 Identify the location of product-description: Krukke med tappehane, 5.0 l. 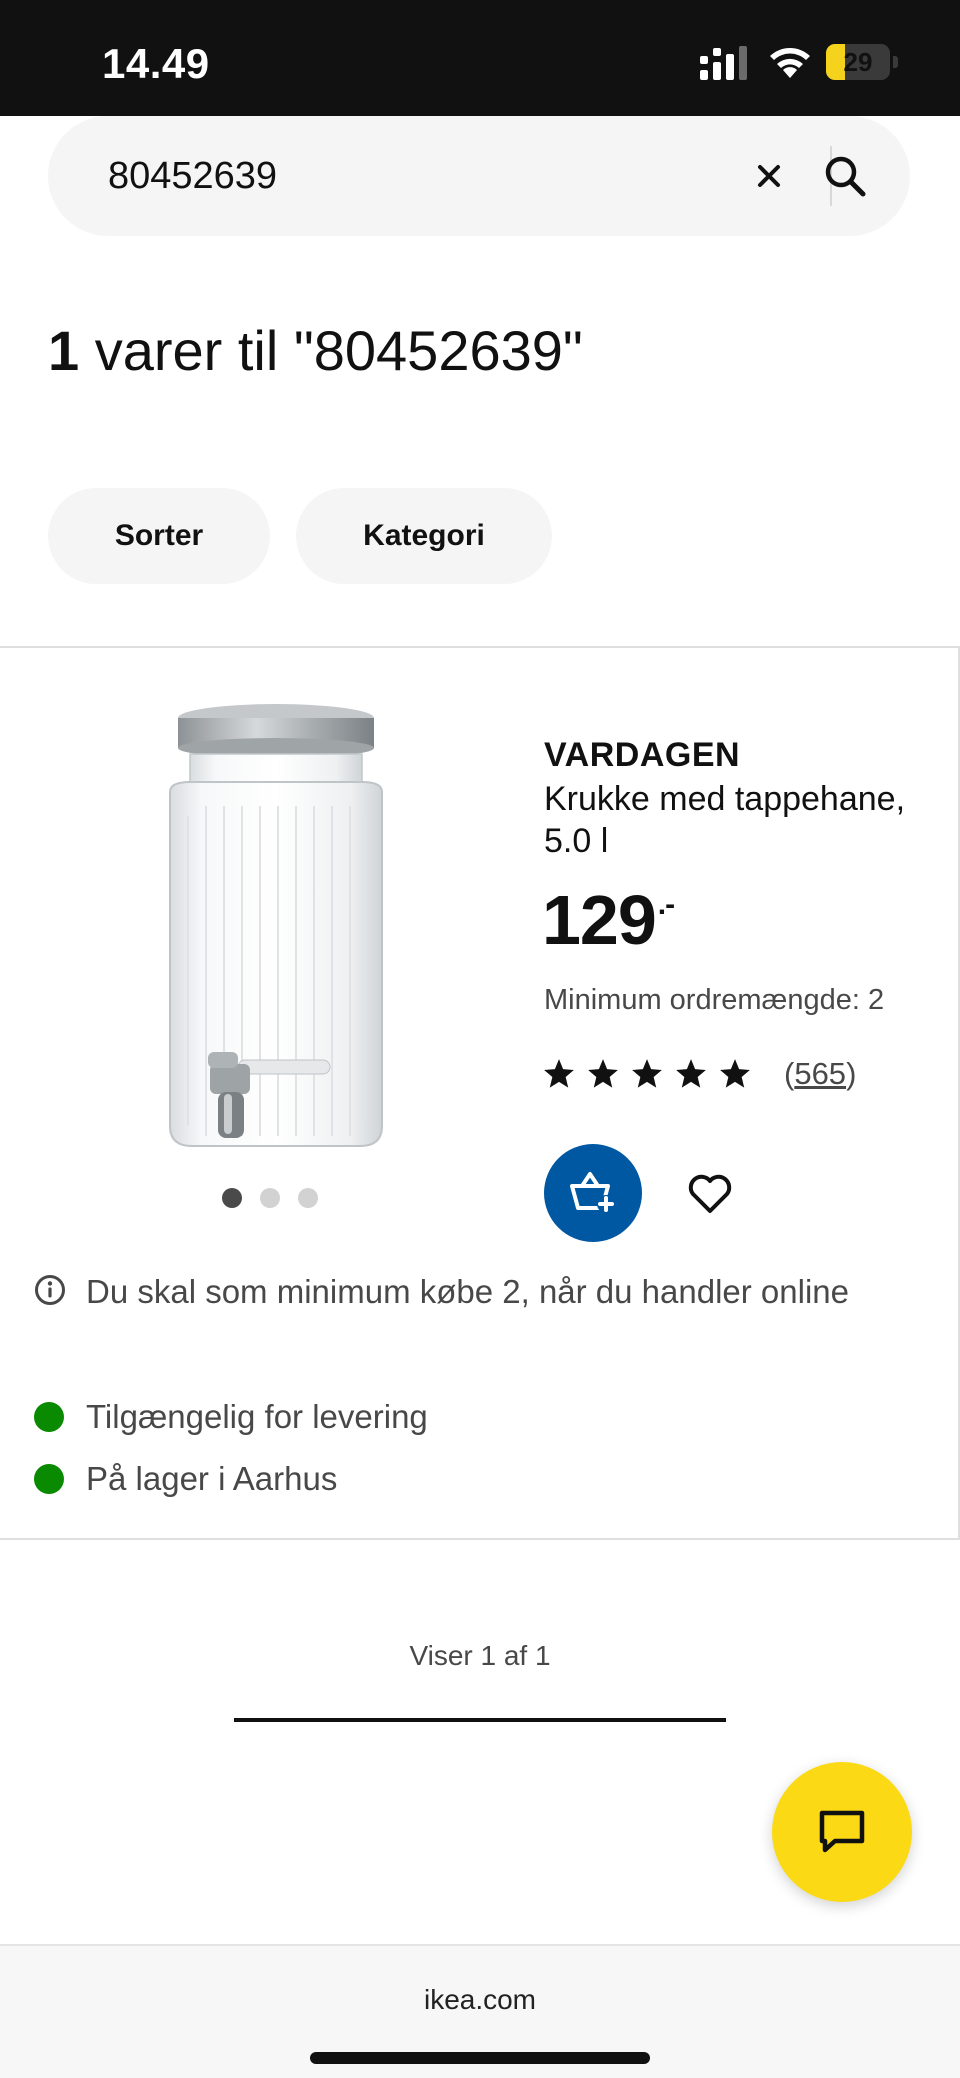
(725, 820).